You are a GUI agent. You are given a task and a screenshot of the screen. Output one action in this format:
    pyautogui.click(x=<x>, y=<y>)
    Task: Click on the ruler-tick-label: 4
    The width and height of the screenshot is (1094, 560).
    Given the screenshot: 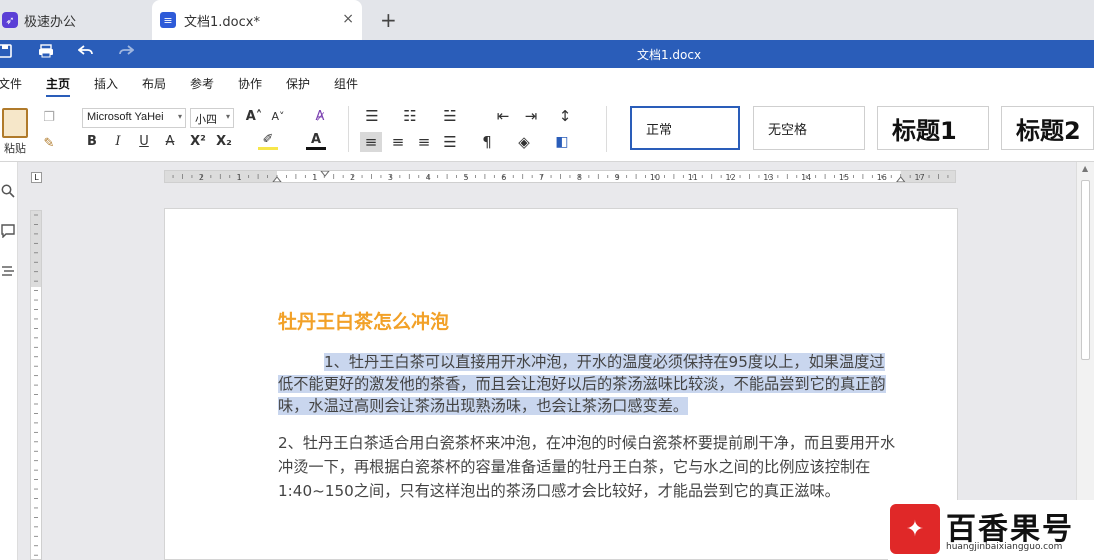 What is the action you would take?
    pyautogui.click(x=428, y=177)
    